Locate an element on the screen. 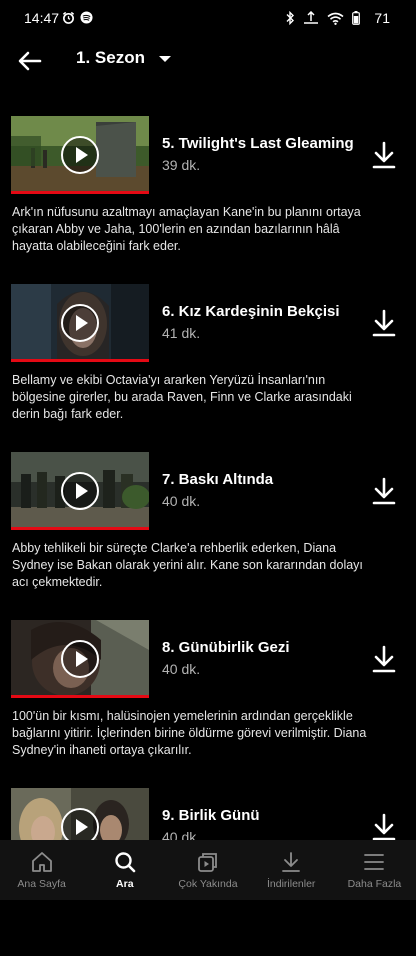  nav-coming-soon: Çok Yakında is located at coordinates (207, 870).